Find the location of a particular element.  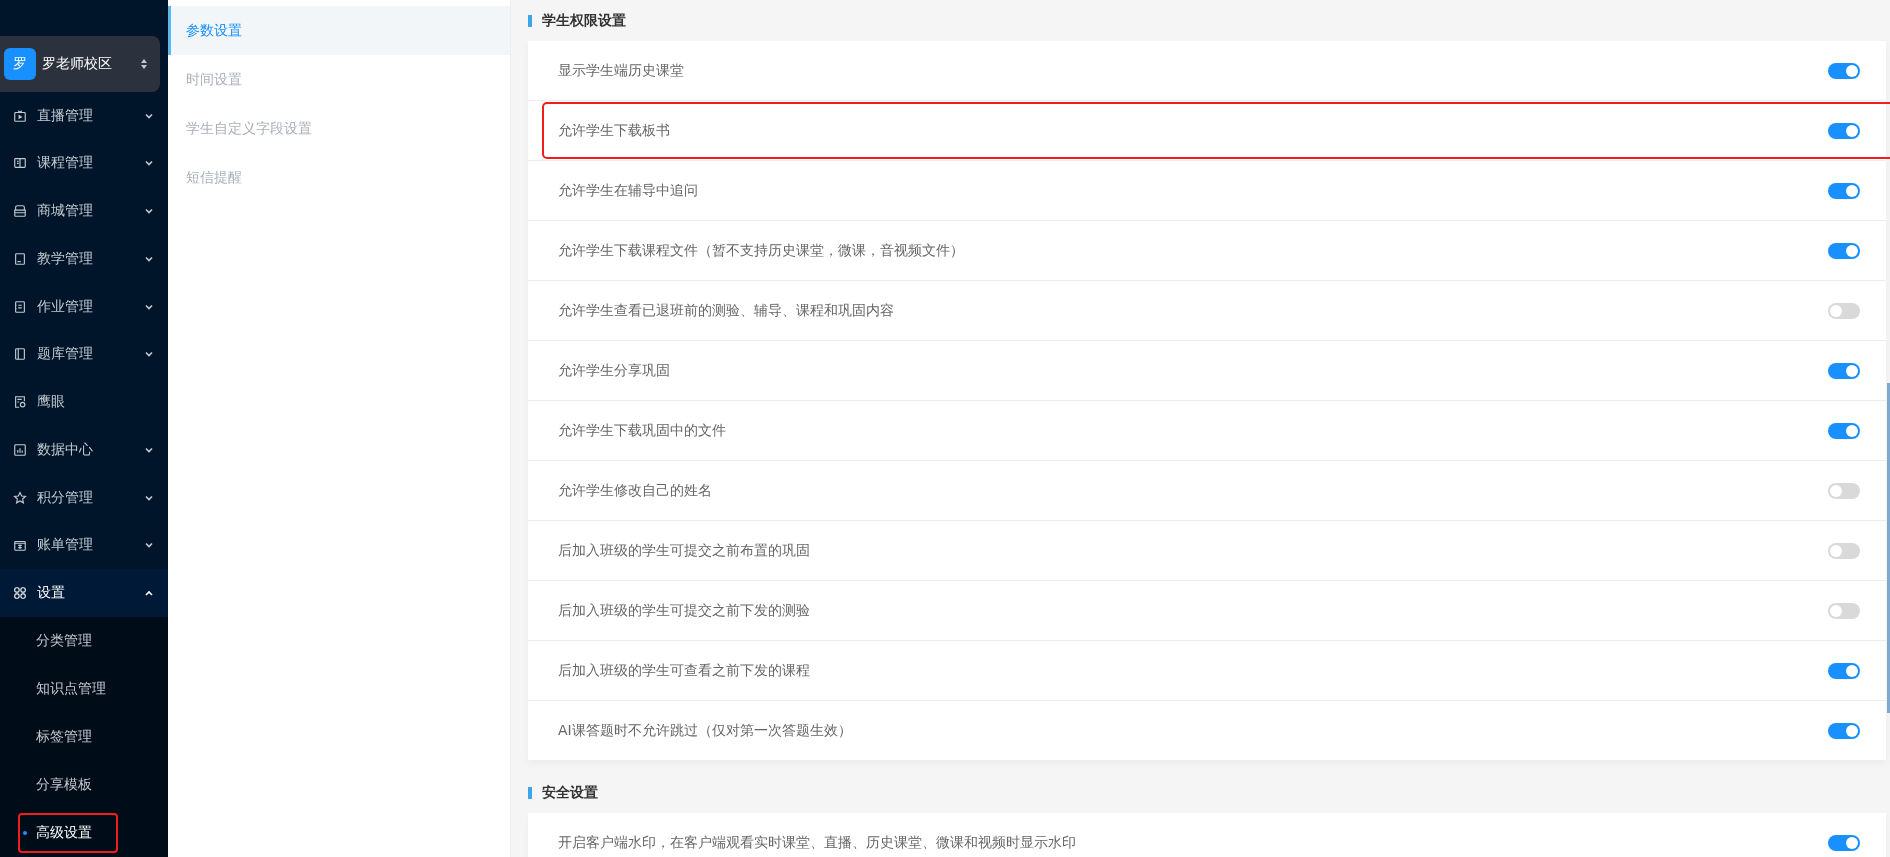

sort-icon is located at coordinates (144, 63).